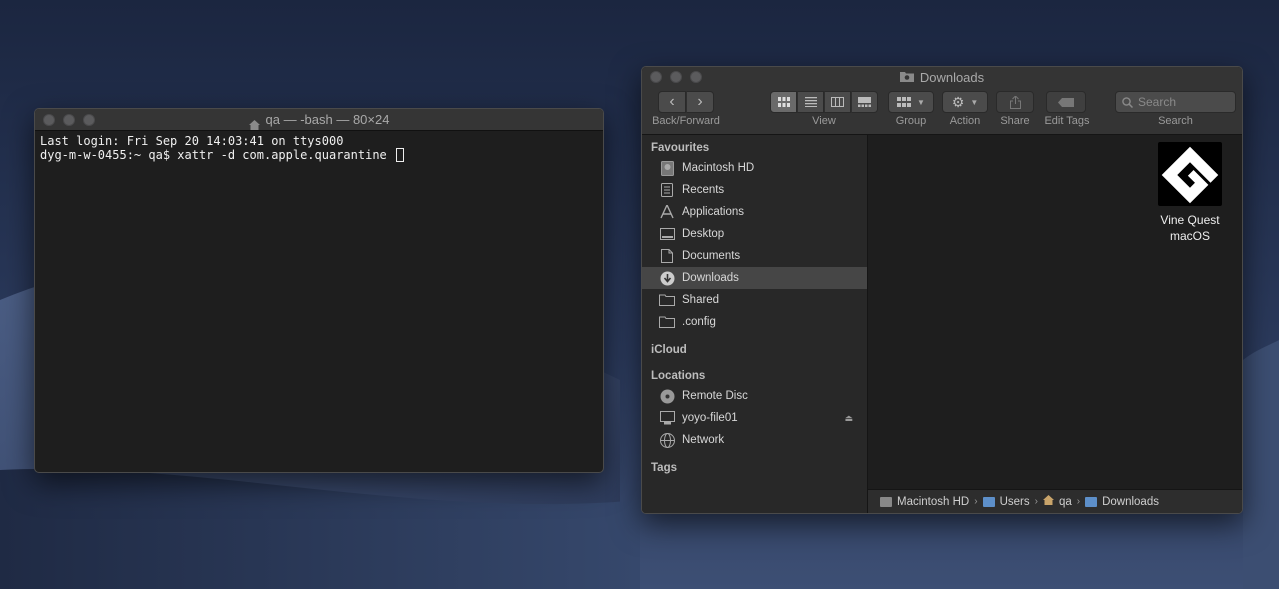 The width and height of the screenshot is (1279, 589). What do you see at coordinates (664, 468) in the screenshot?
I see `tags-heading: Tags` at bounding box center [664, 468].